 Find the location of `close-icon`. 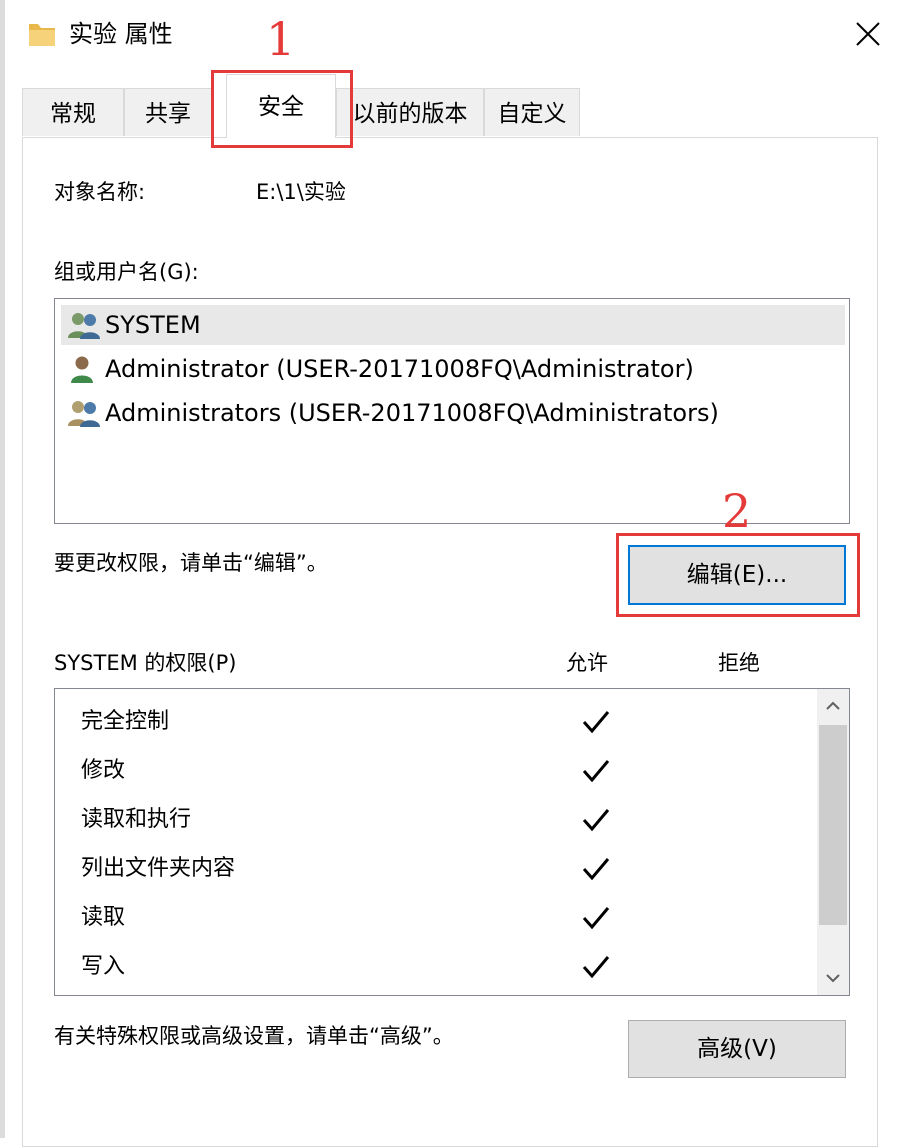

close-icon is located at coordinates (868, 34).